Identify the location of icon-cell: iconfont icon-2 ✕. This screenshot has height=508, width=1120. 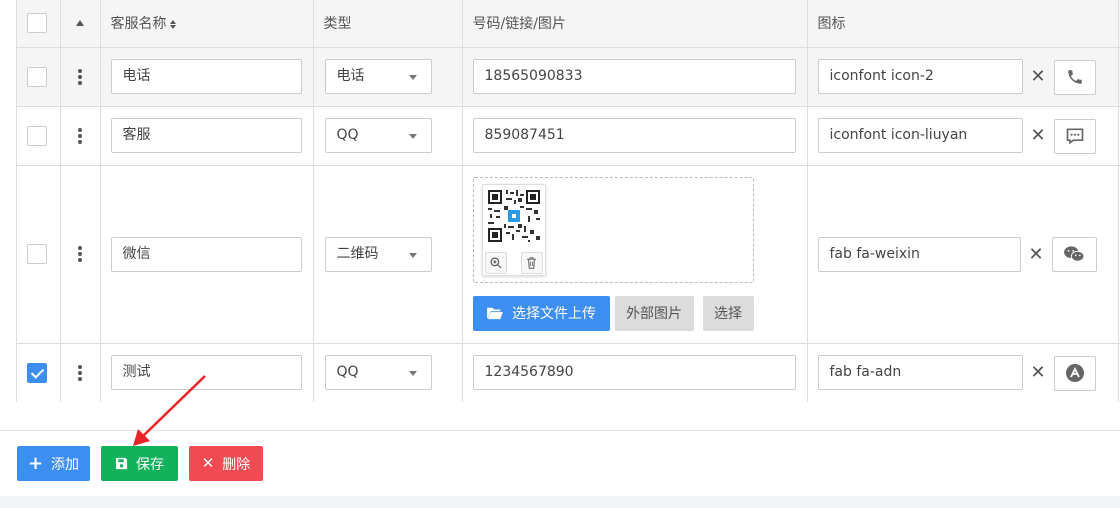
(963, 77).